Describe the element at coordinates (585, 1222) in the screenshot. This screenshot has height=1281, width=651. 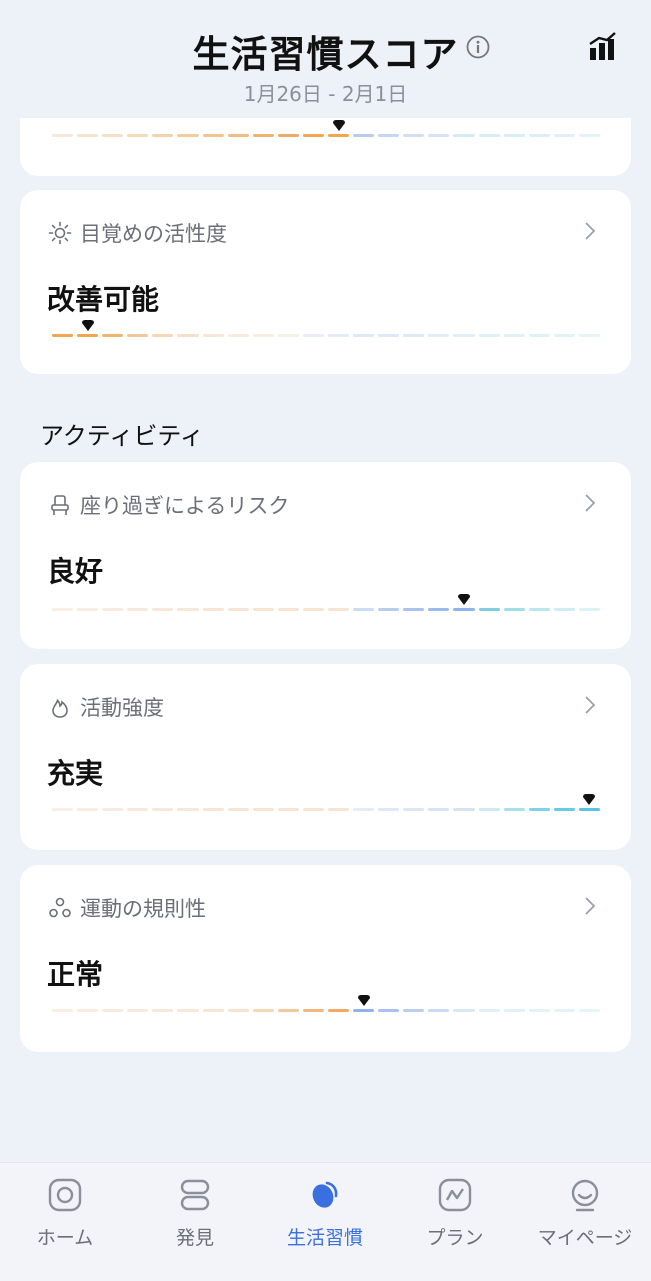
I see `tab-mypage: マイページ` at that location.